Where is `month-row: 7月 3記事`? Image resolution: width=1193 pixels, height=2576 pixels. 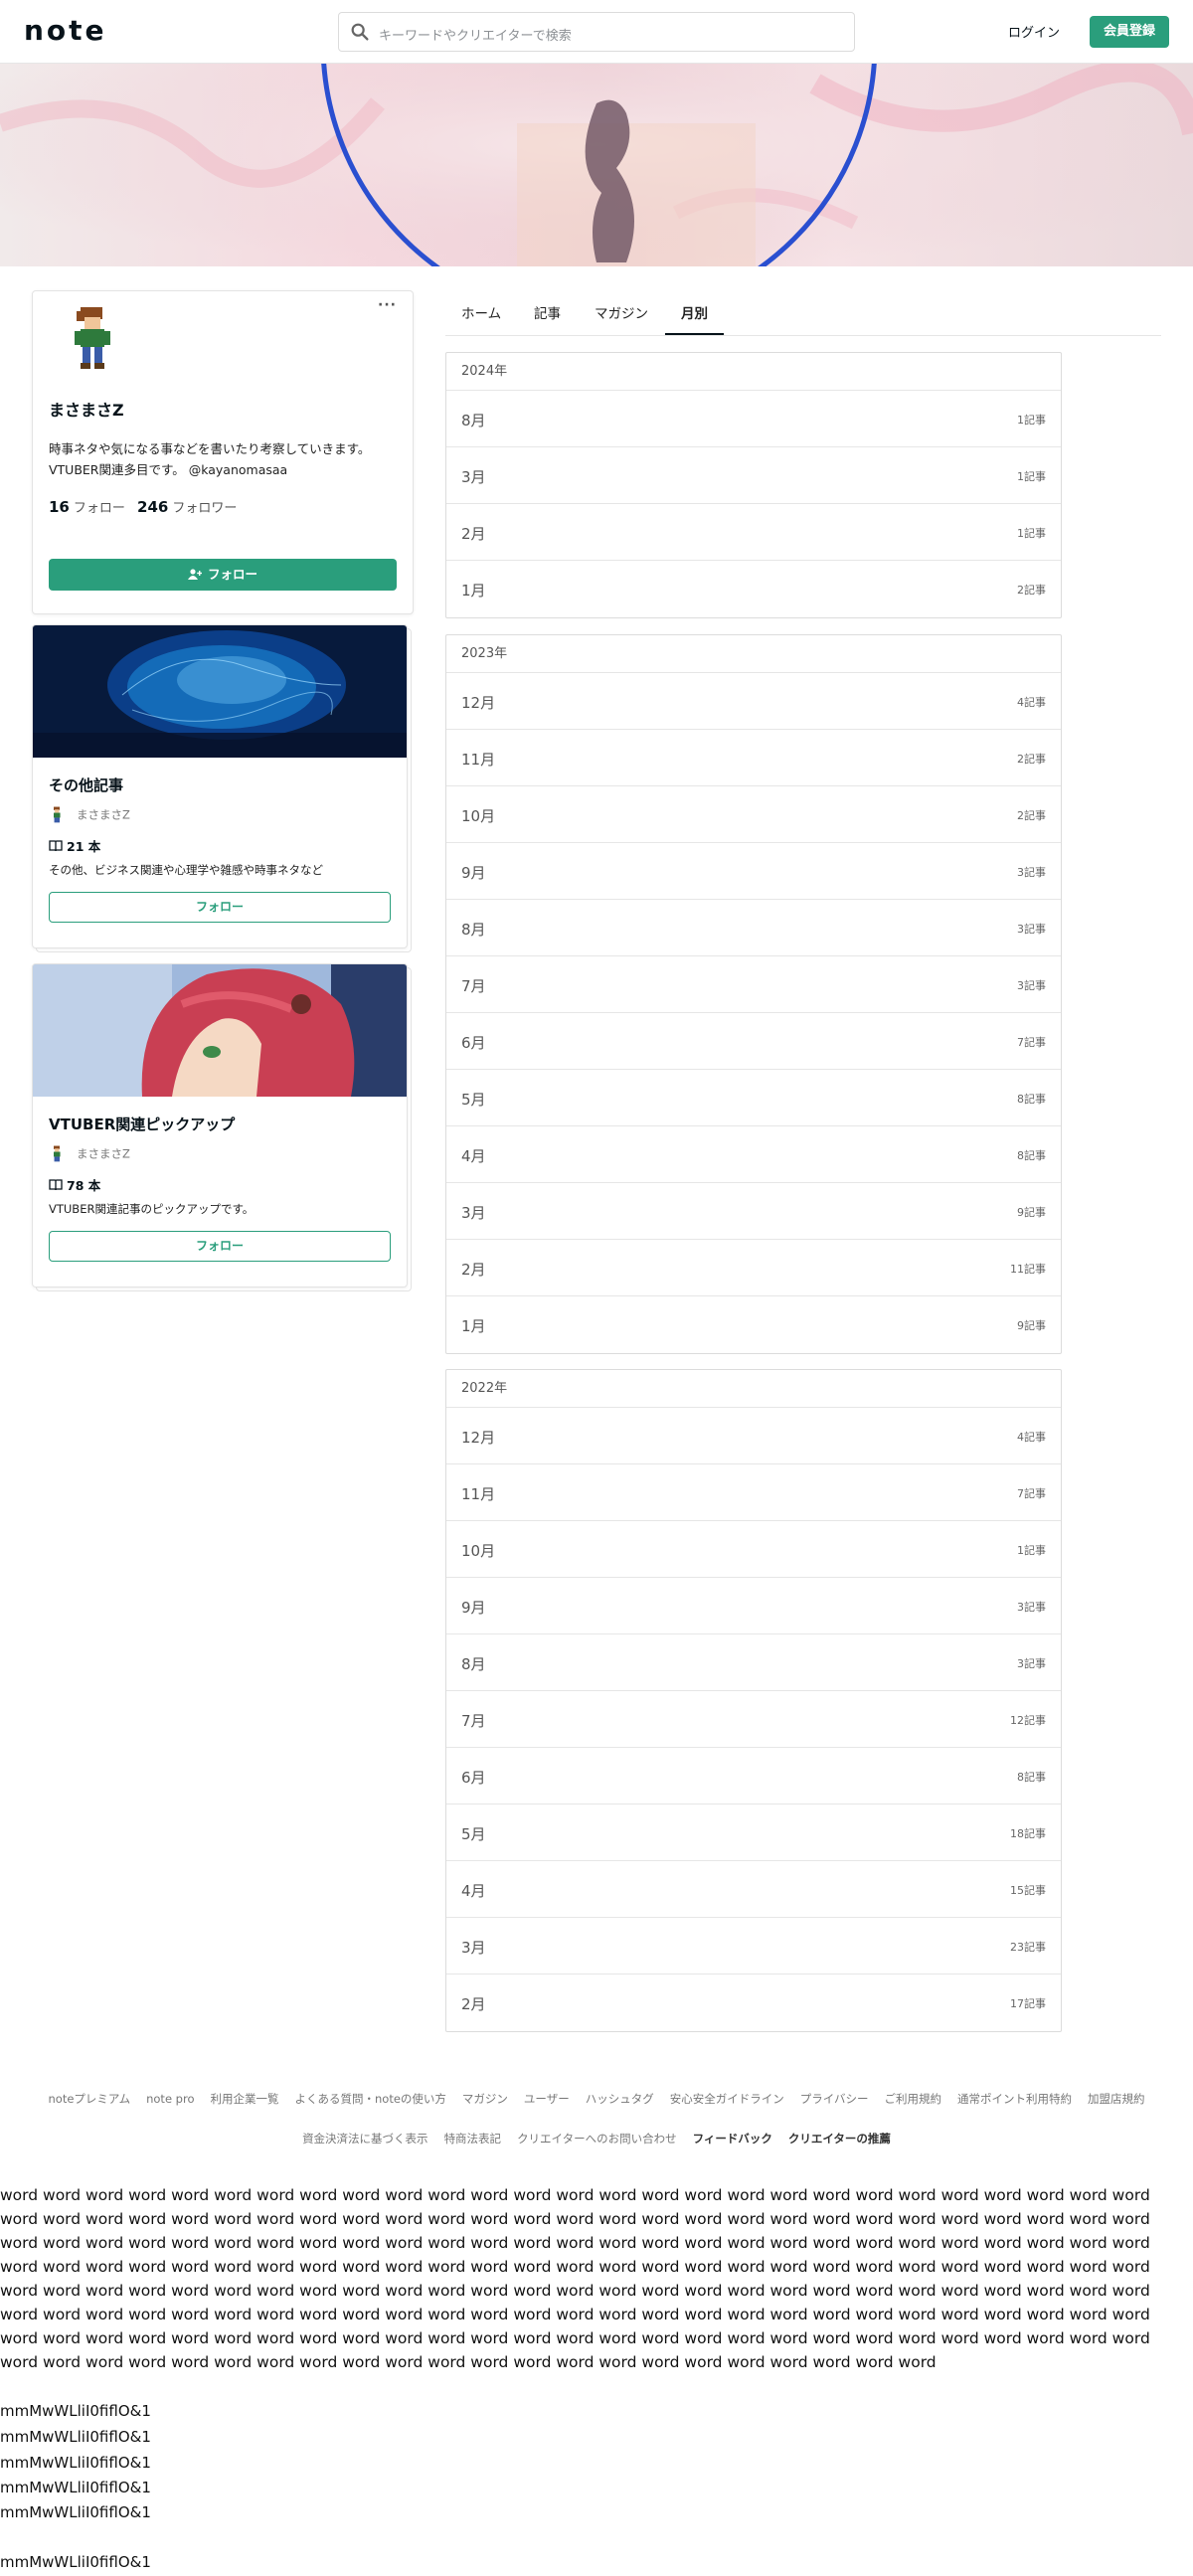
month-row: 7月 3記事 is located at coordinates (753, 984).